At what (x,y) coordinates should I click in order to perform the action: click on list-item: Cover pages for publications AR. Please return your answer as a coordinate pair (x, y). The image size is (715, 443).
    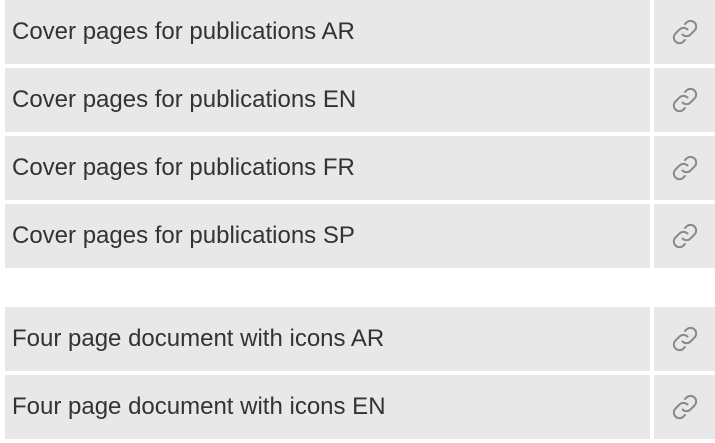
    Looking at the image, I should click on (360, 32).